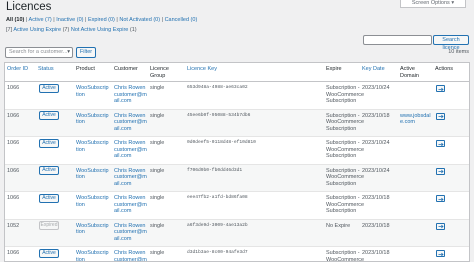  I want to click on active-domain-link: www.jobsdale.com, so click(416, 119).